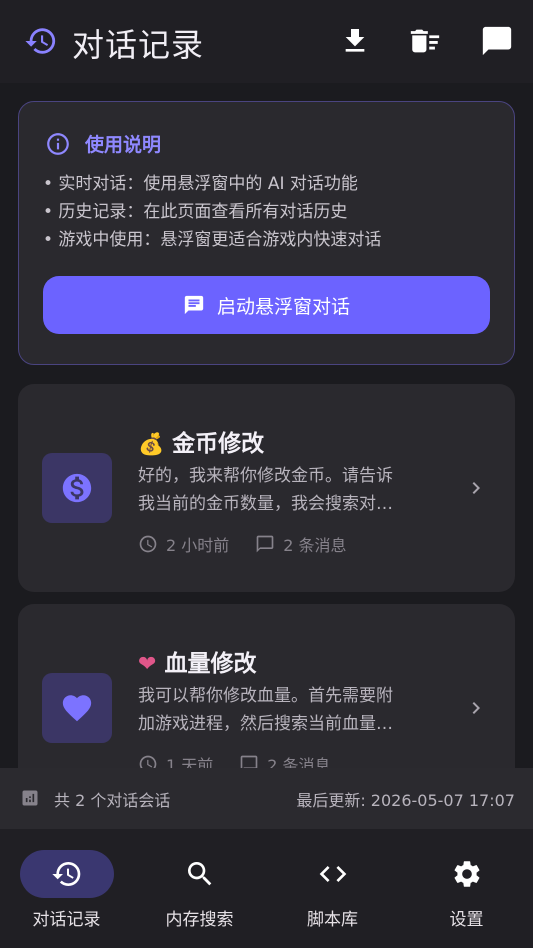 This screenshot has width=533, height=948. What do you see at coordinates (138, 45) in the screenshot?
I see `page-title: 对话记录` at bounding box center [138, 45].